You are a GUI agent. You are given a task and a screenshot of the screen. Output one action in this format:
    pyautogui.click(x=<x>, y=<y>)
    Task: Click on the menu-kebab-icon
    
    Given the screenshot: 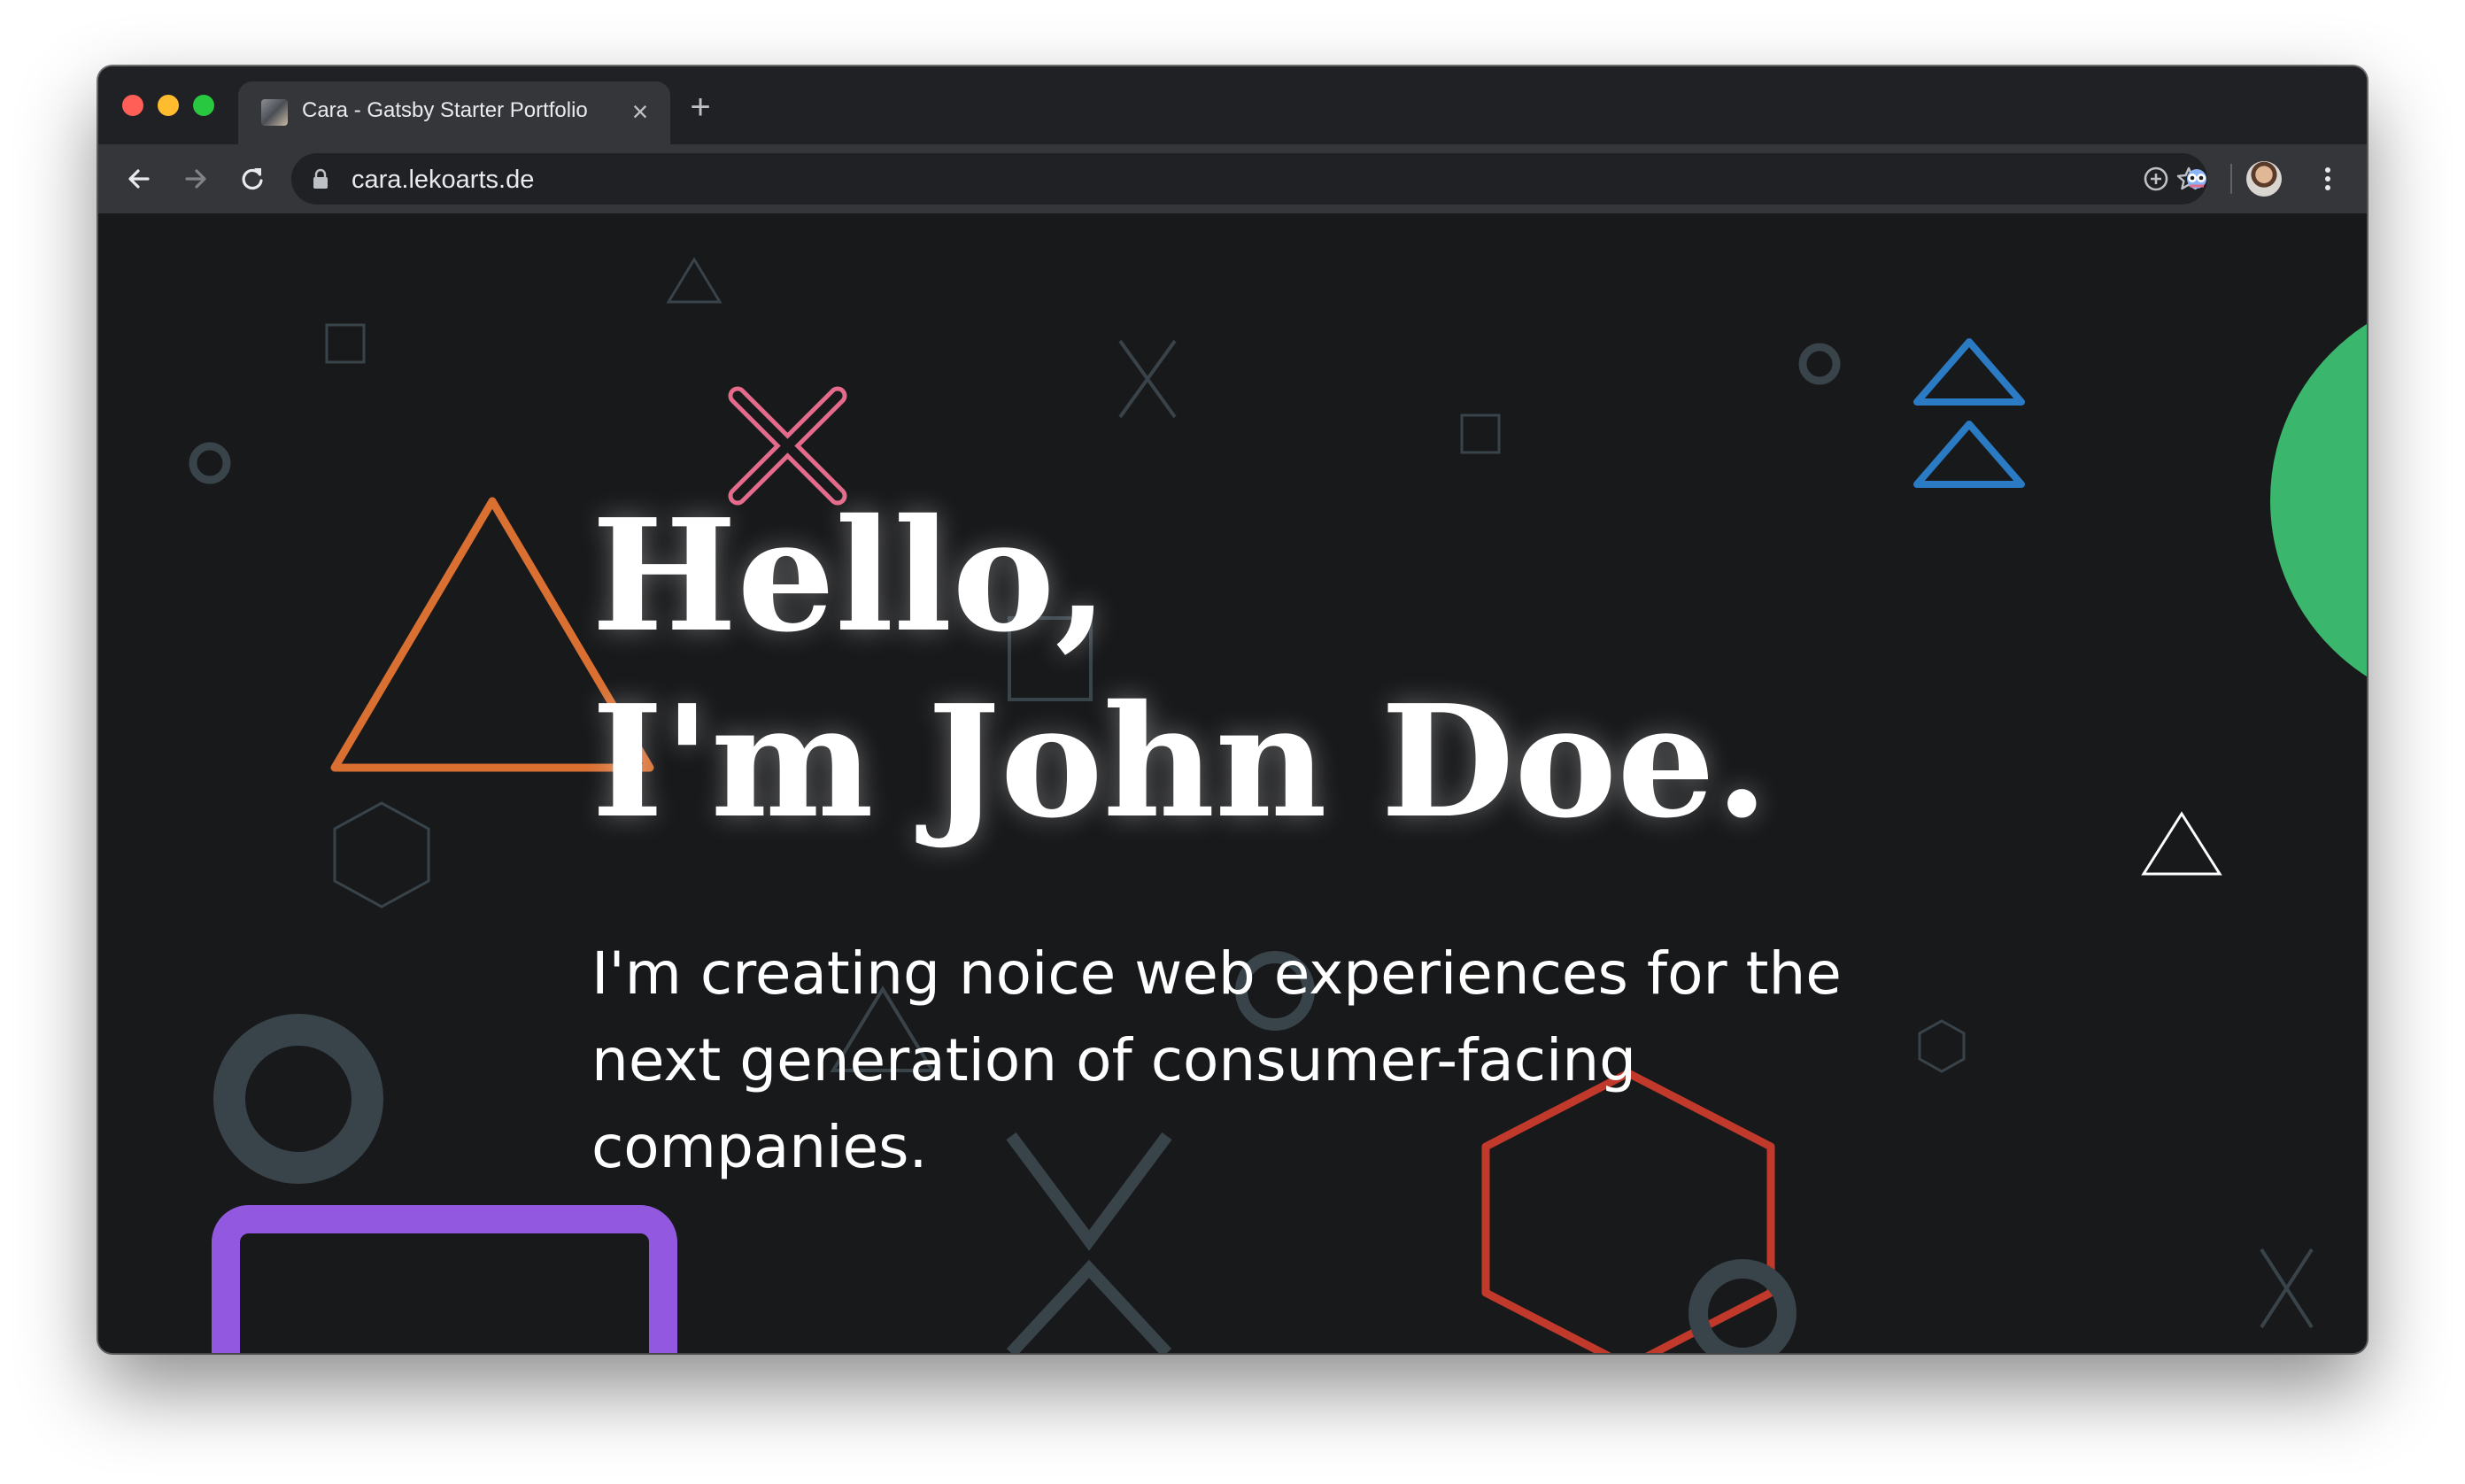 What is the action you would take?
    pyautogui.click(x=2327, y=178)
    